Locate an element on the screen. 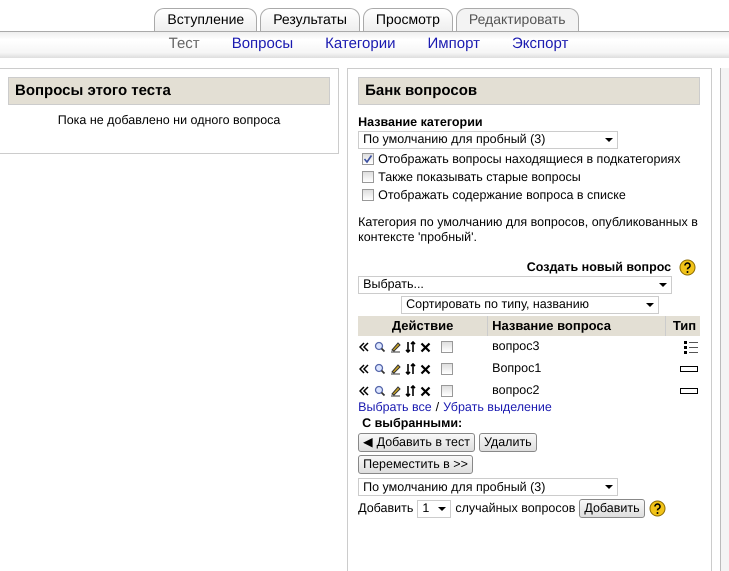 This screenshot has width=729, height=571. deselect-link: Убрать выделение is located at coordinates (497, 408).